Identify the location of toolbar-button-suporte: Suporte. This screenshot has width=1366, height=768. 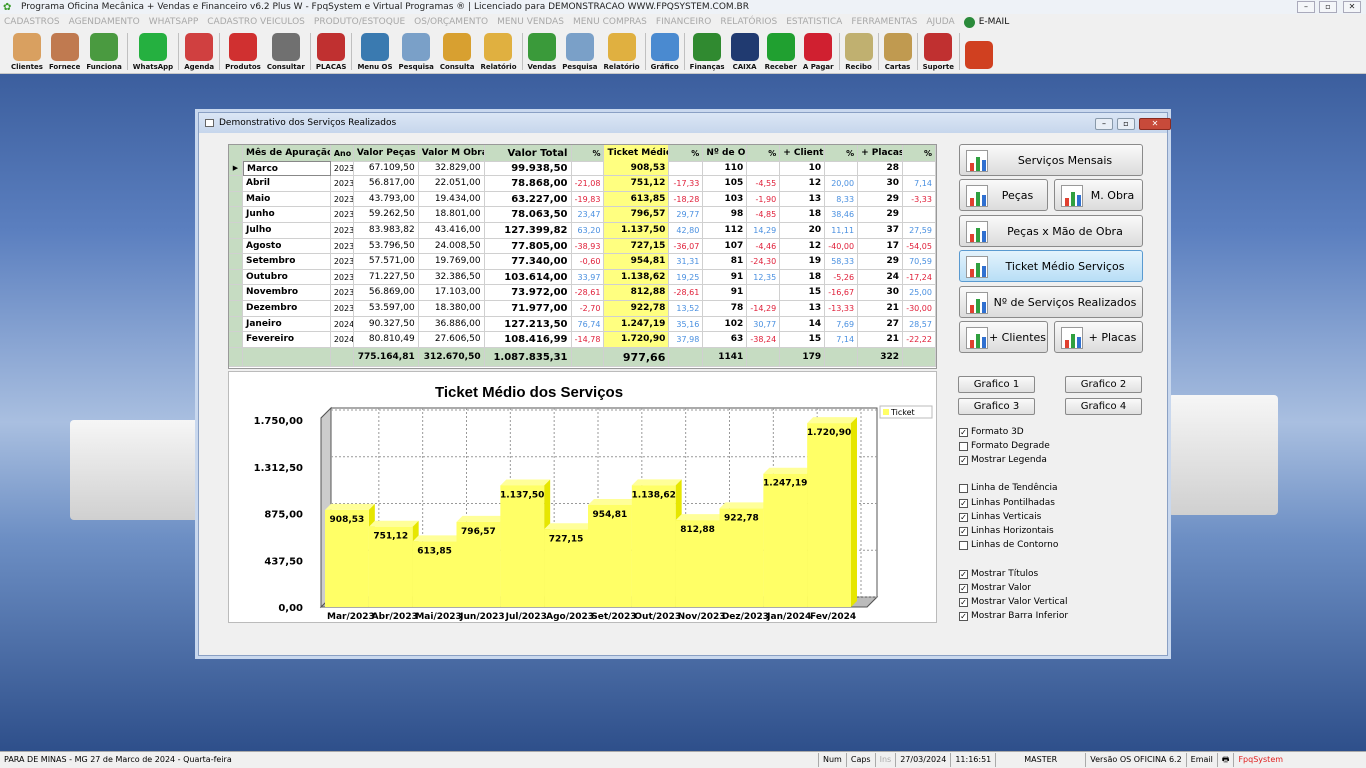
(938, 51).